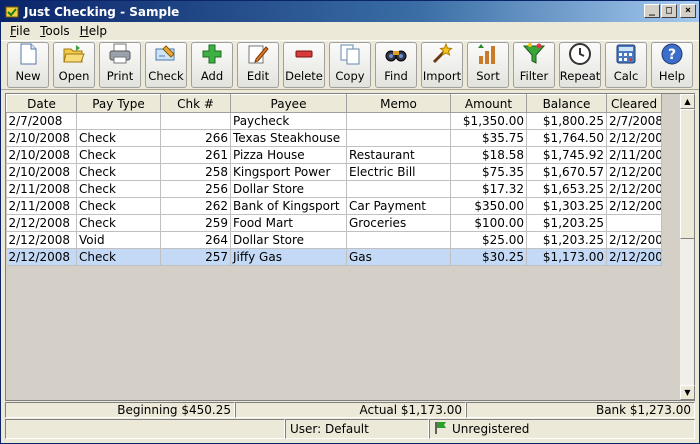 The image size is (700, 444). I want to click on table-cell: $1,745.92, so click(566, 155).